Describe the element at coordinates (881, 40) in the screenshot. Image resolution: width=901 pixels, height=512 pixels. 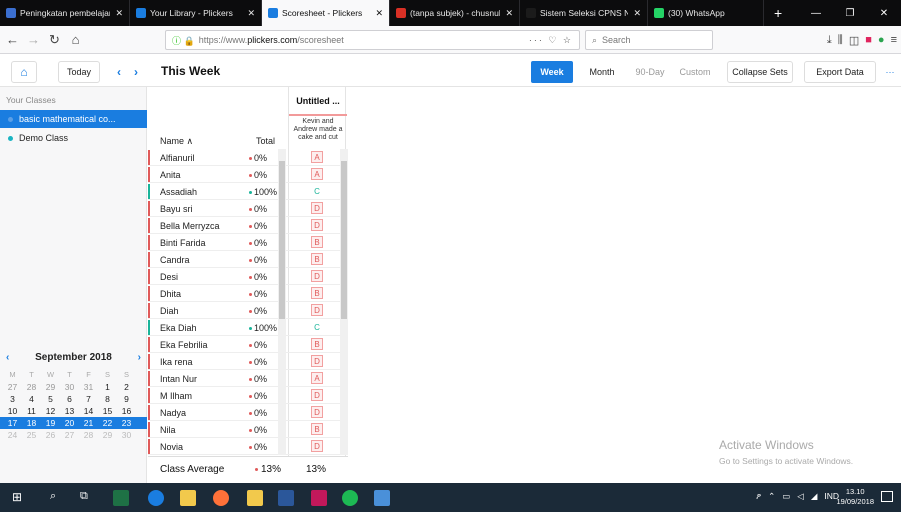
I see `extension2-icon: ●` at that location.